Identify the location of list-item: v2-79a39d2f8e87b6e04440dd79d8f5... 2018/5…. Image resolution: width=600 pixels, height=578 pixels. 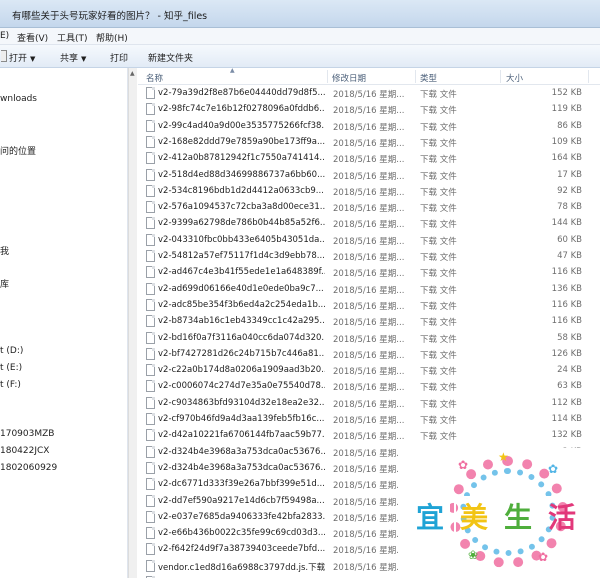
(369, 93).